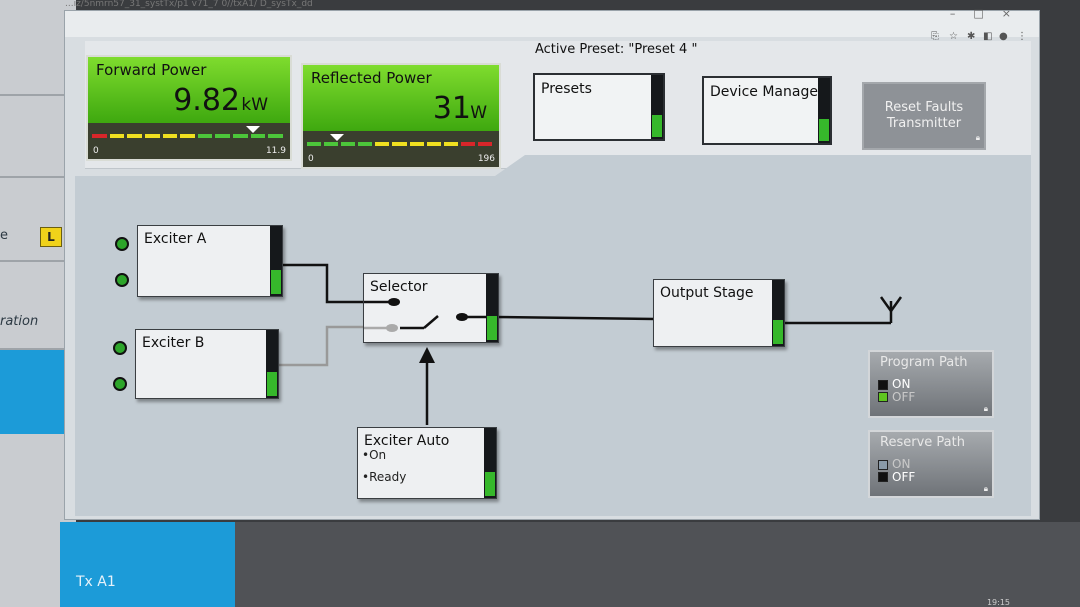  Describe the element at coordinates (931, 464) in the screenshot. I see `reserve-path-toggle: Reserve Path ON OFF 🔒︎` at that location.